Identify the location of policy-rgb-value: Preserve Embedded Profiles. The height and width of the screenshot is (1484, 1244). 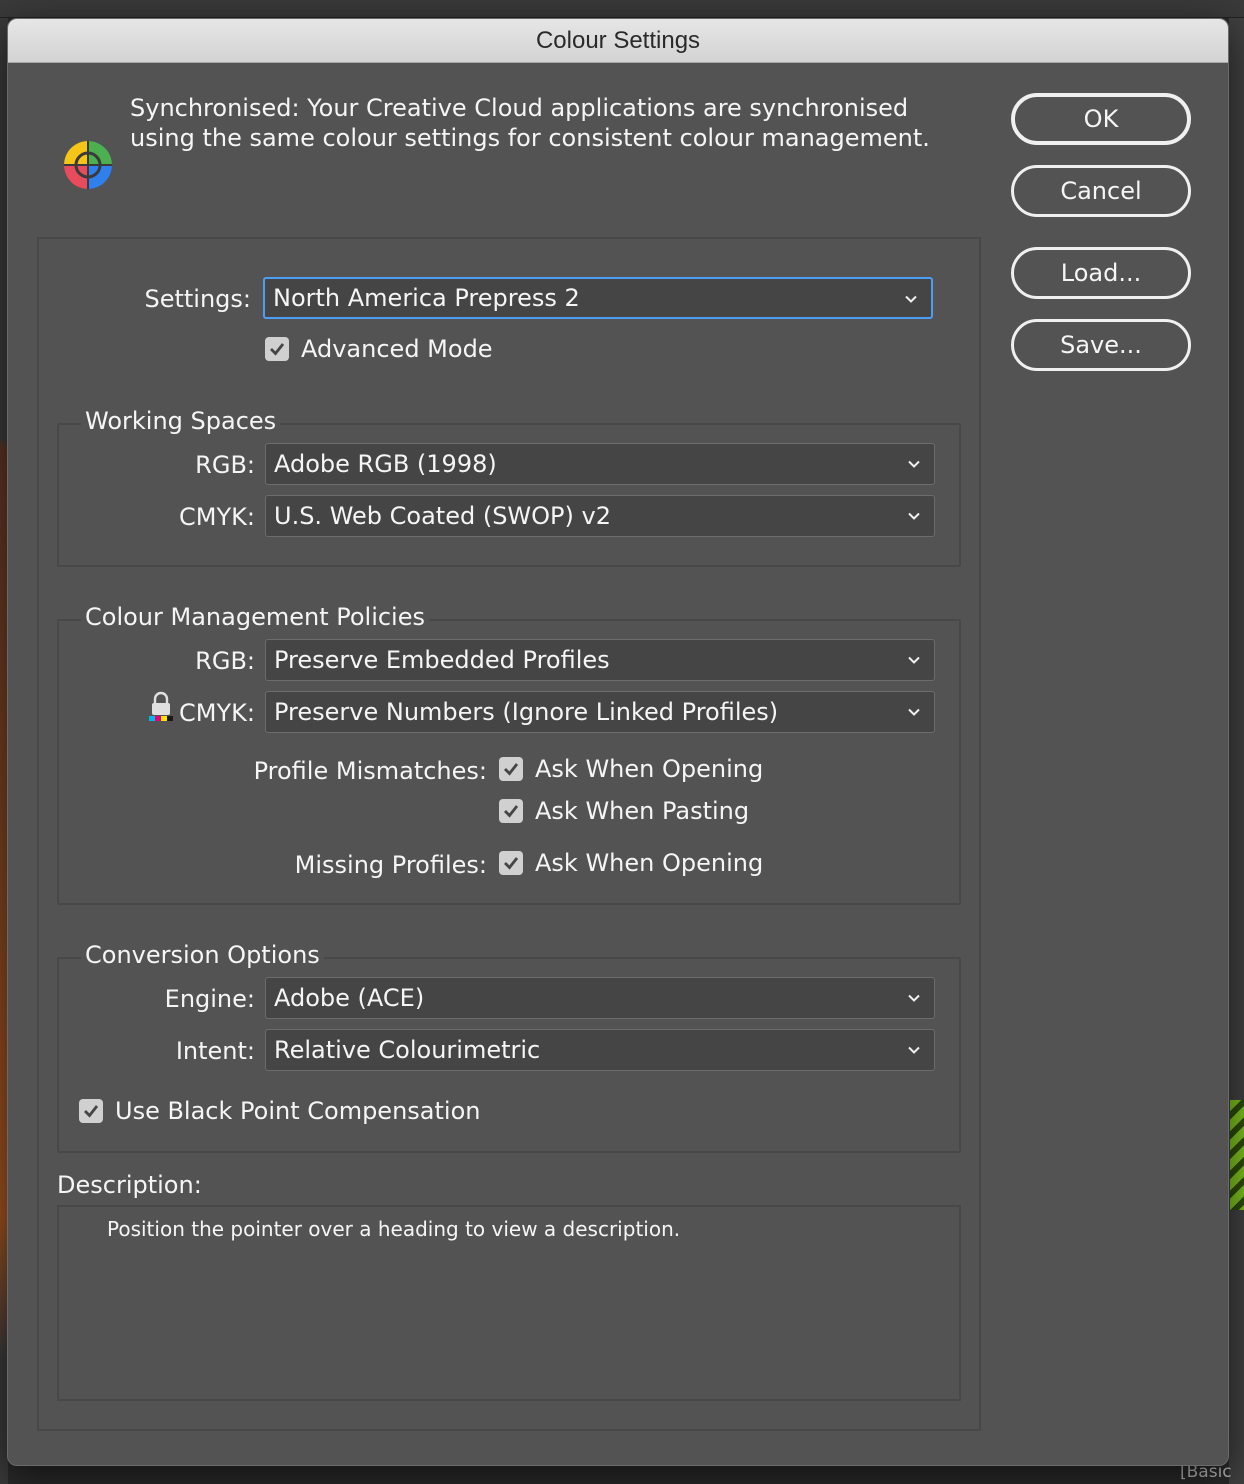
(442, 660).